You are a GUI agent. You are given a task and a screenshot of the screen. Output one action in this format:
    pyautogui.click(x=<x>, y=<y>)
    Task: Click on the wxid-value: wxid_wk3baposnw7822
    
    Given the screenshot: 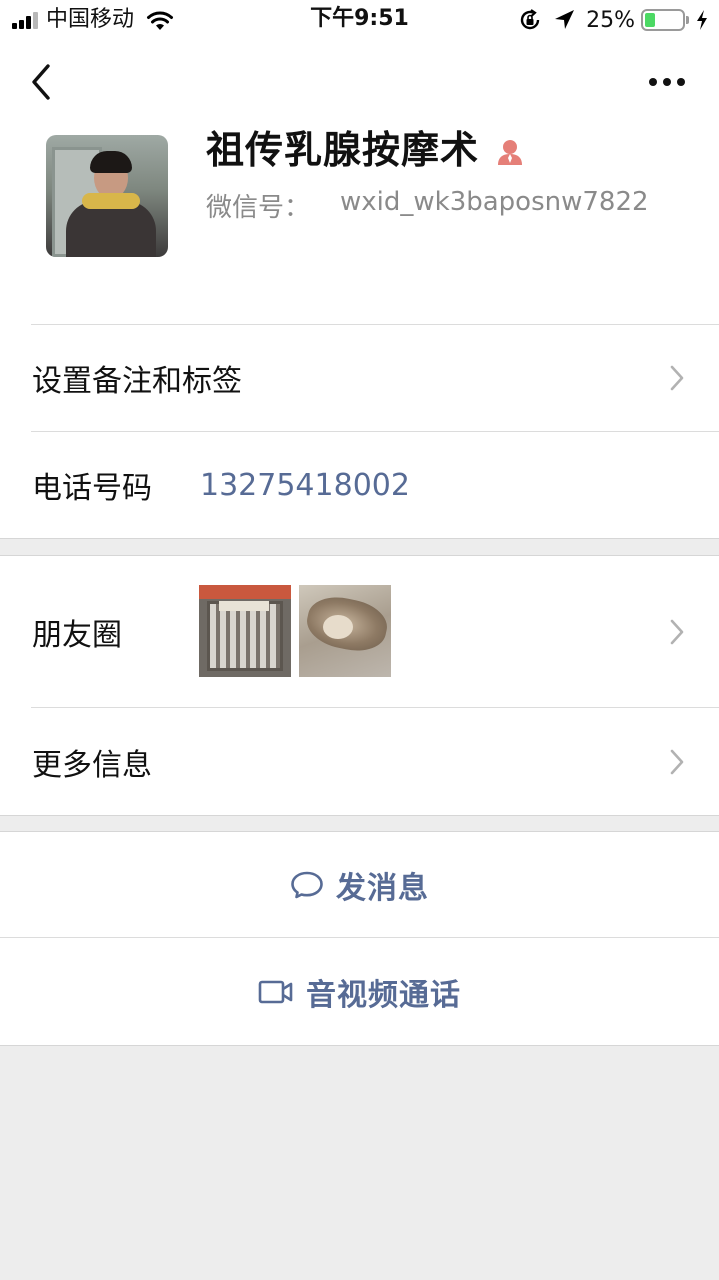 What is the action you would take?
    pyautogui.click(x=494, y=202)
    